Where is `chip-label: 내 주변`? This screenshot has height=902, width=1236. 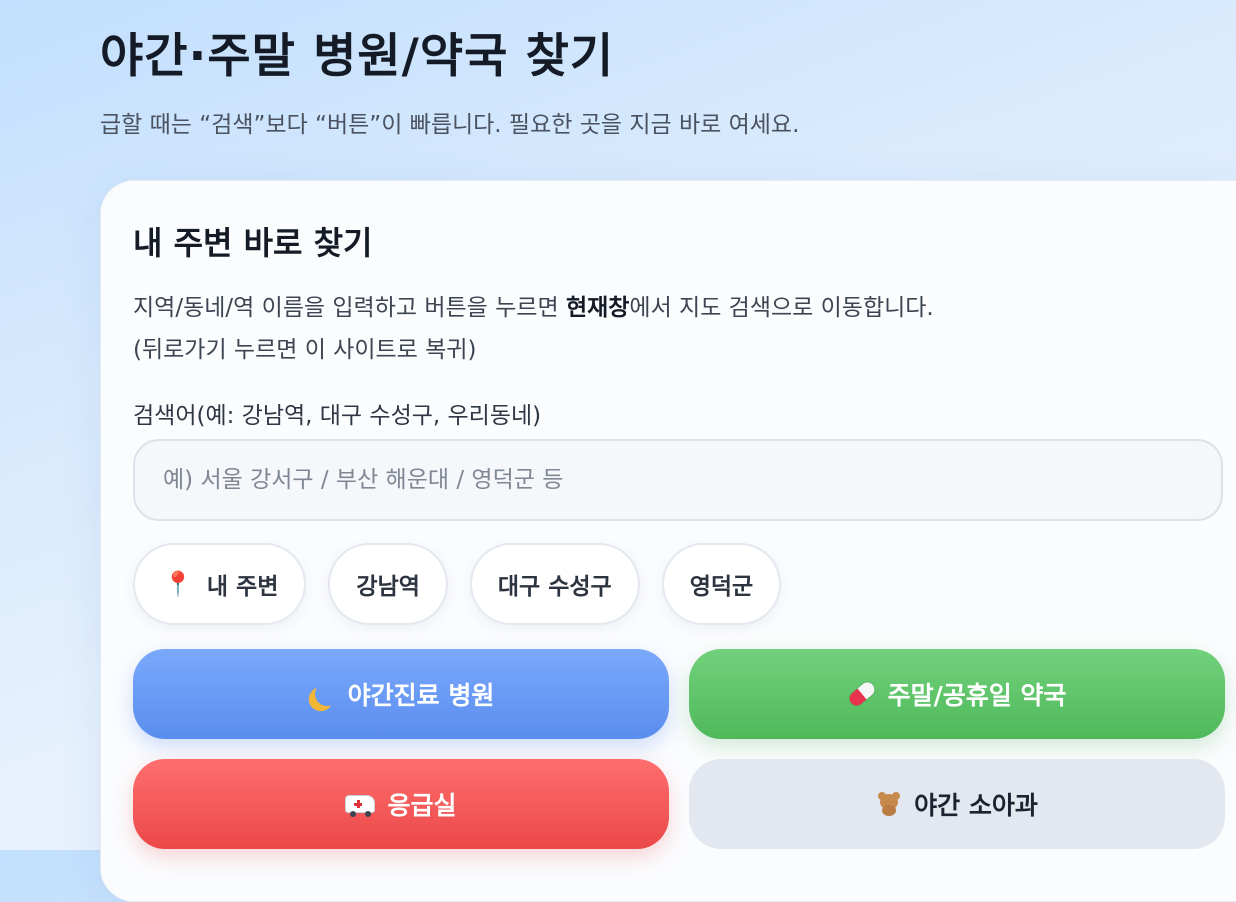 chip-label: 내 주변 is located at coordinates (242, 587).